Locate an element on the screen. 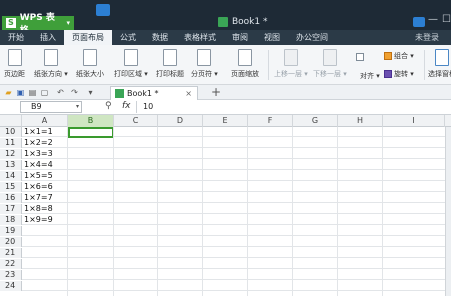  ribbon-button: 页边距 is located at coordinates (14, 64).